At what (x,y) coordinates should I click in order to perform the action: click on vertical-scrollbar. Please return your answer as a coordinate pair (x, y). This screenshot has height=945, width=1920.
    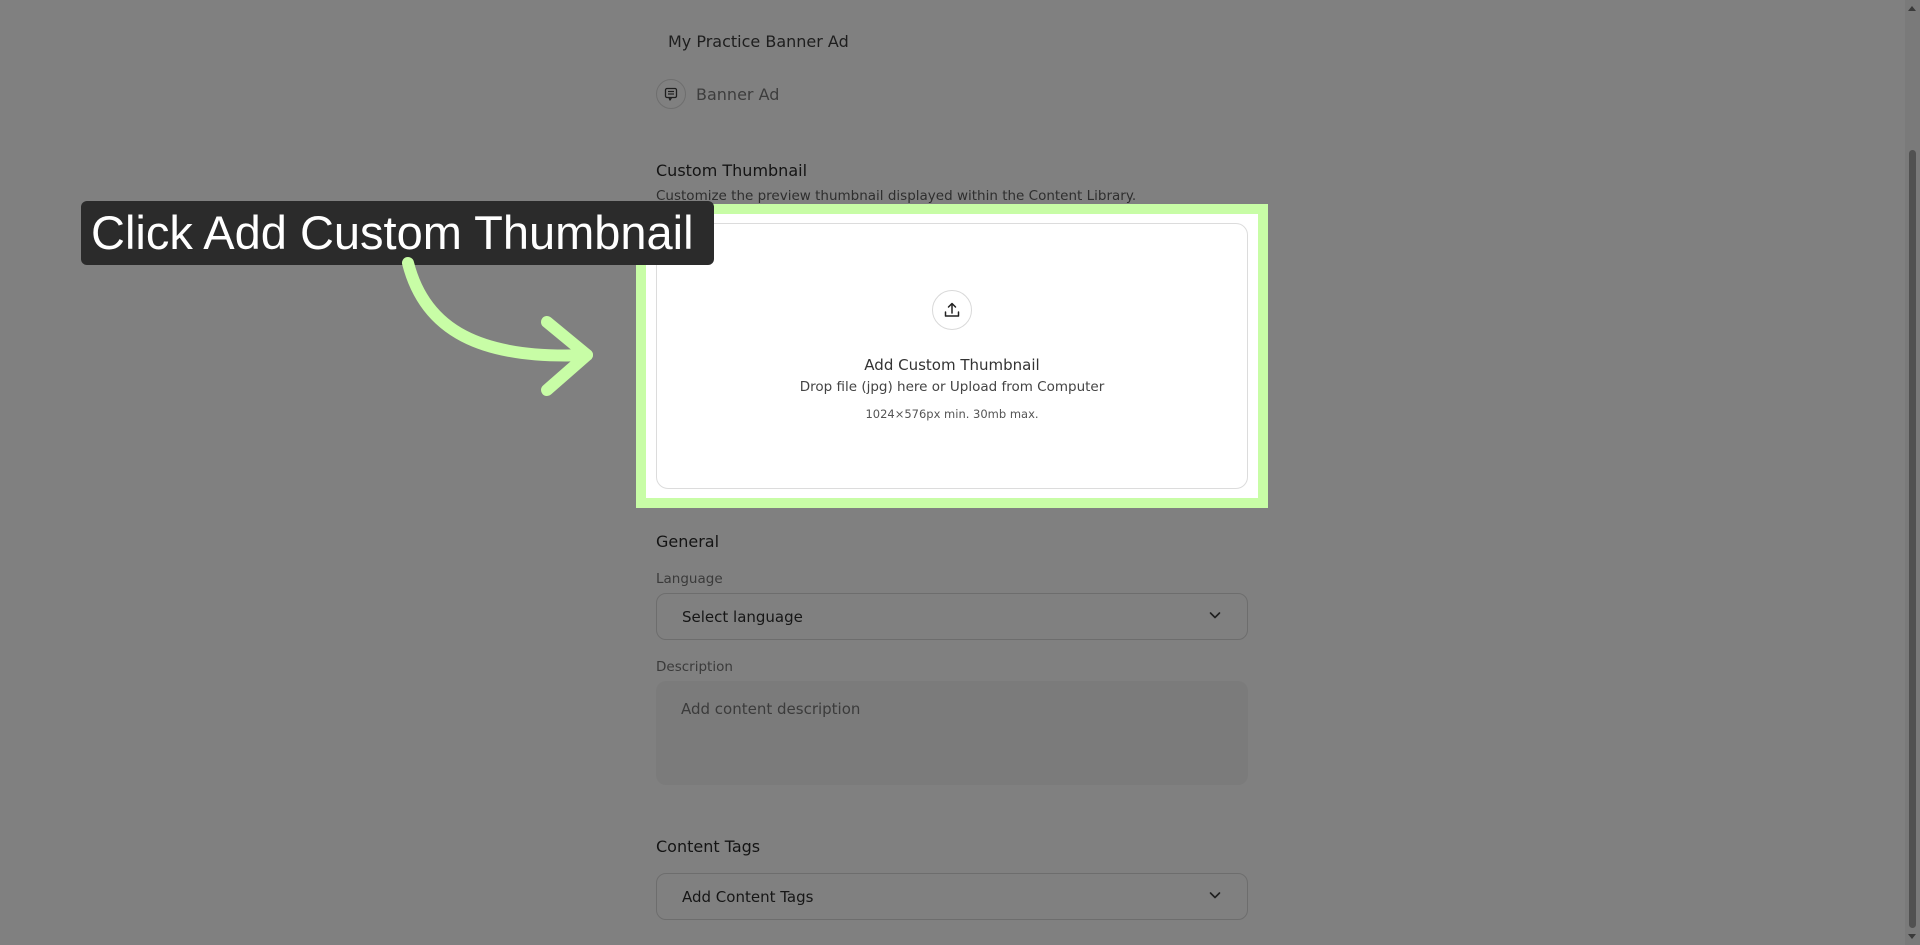
    Looking at the image, I should click on (1912, 472).